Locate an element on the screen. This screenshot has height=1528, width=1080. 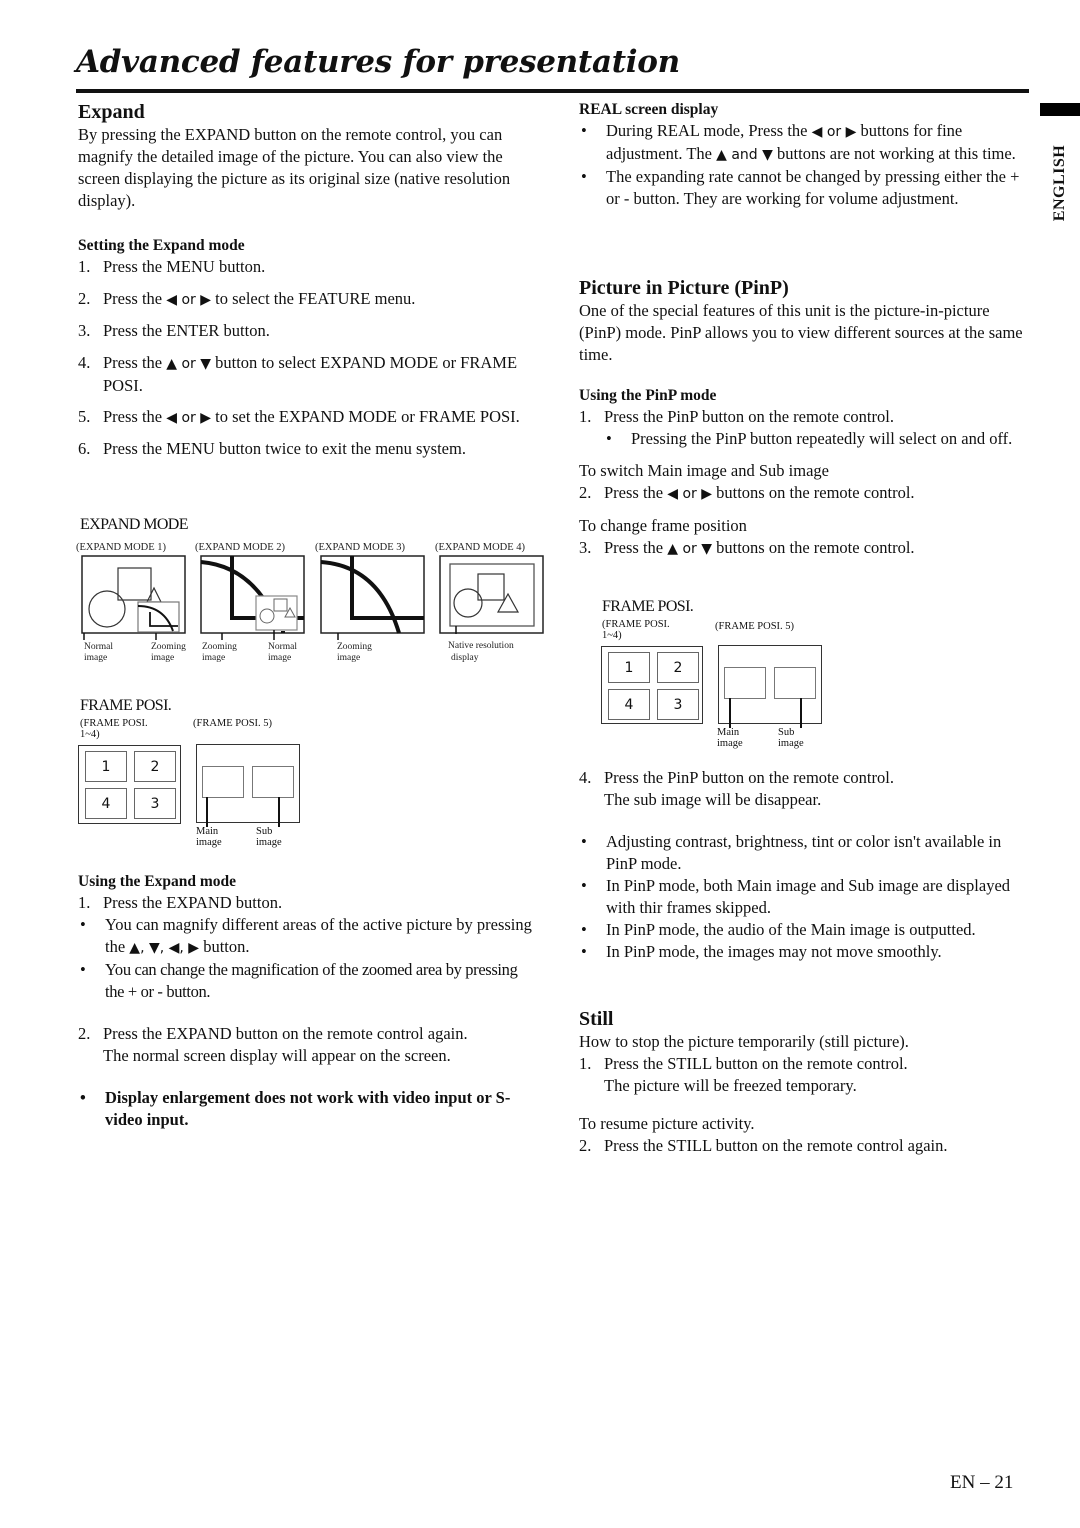
expand-main-image-label: Main image is located at coordinates (209, 837).